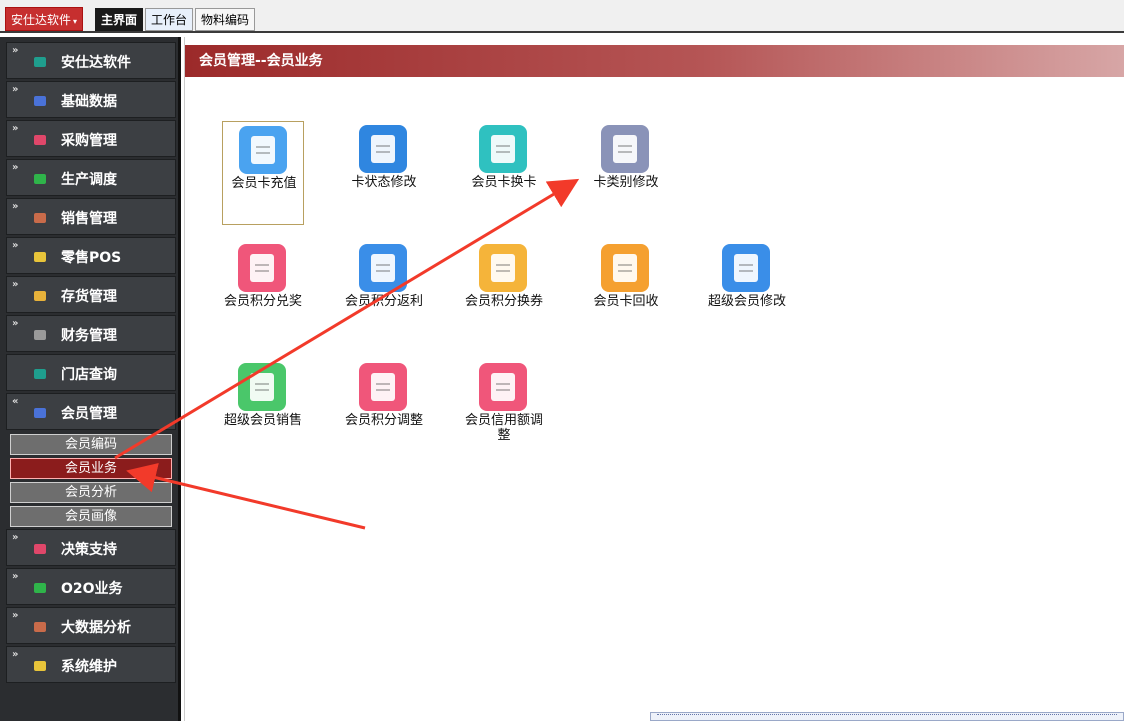 This screenshot has width=1124, height=721. What do you see at coordinates (262, 268) in the screenshot?
I see `gift-icon` at bounding box center [262, 268].